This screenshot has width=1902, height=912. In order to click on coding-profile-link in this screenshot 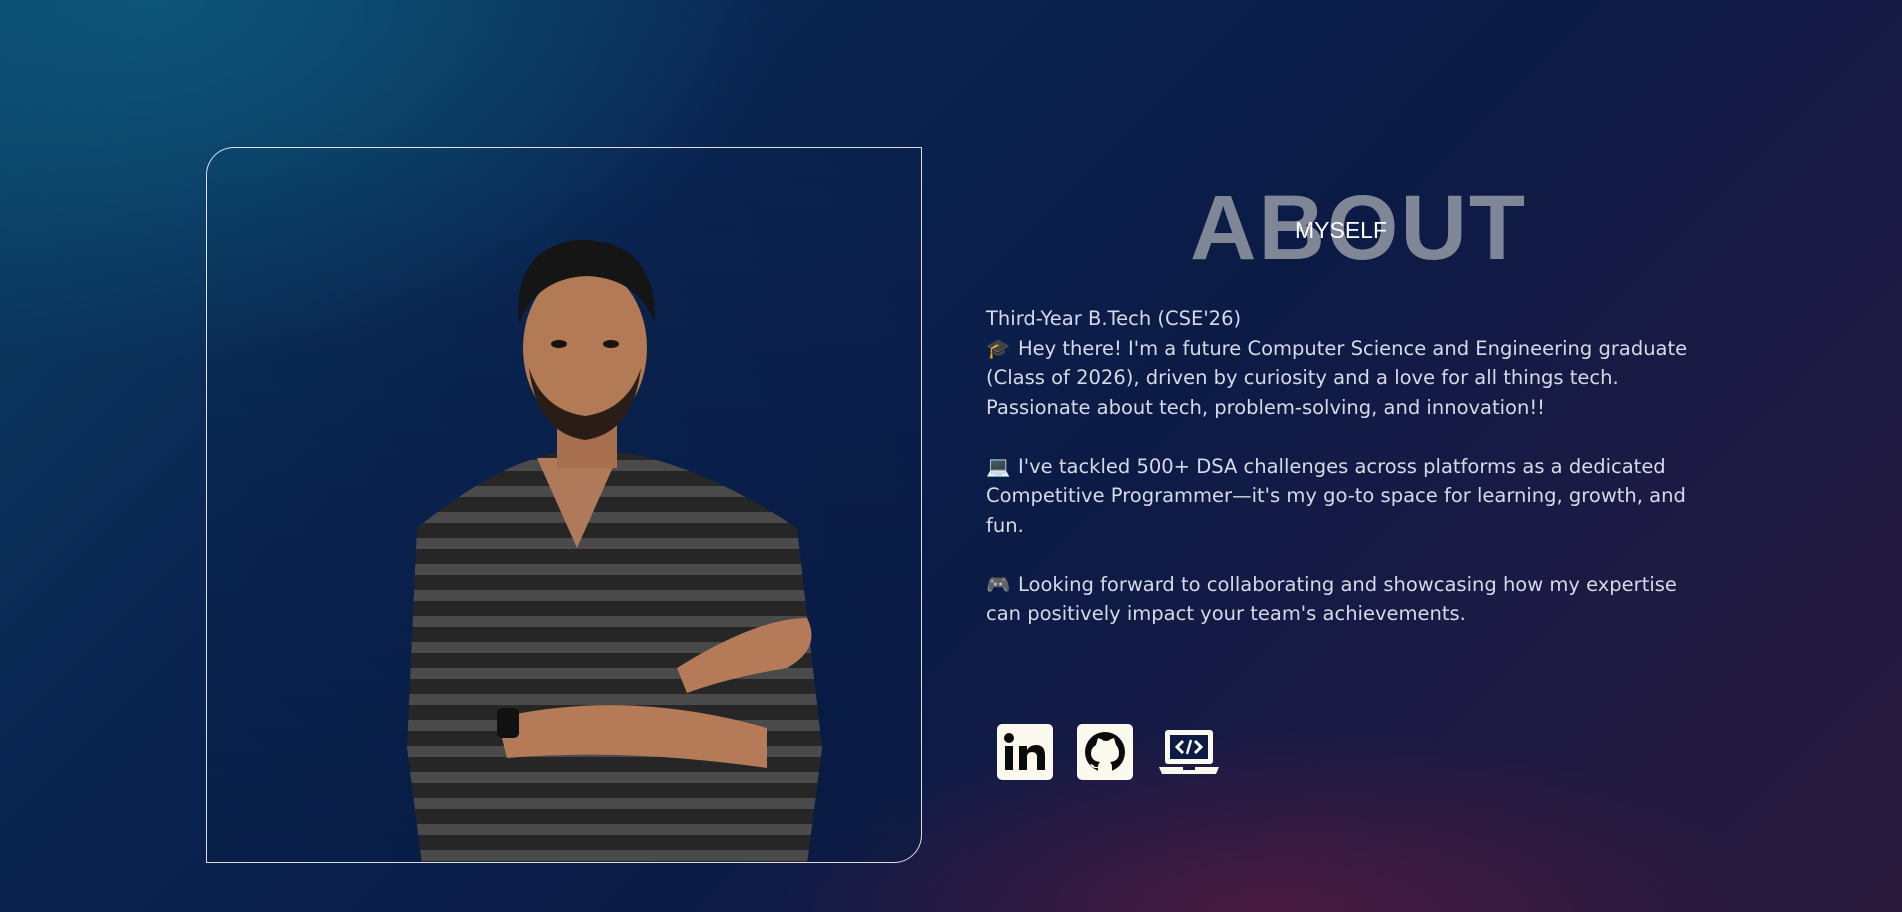, I will do `click(1189, 754)`.